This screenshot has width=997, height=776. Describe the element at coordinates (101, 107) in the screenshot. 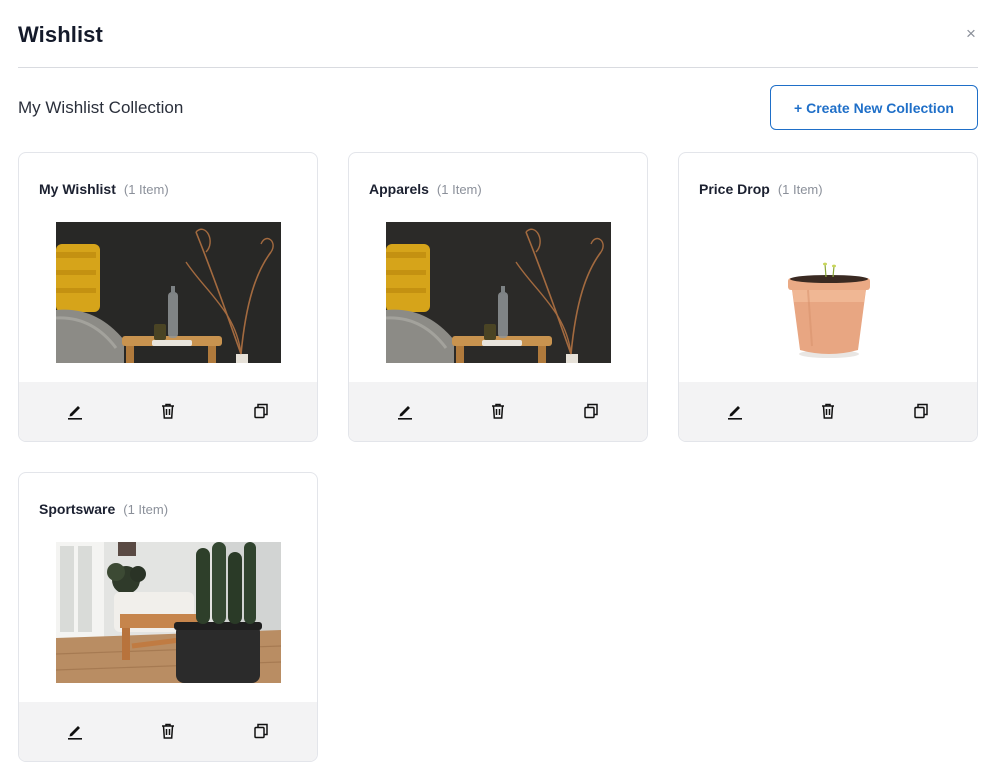

I see `collection-heading: My Wishlist Collection` at that location.